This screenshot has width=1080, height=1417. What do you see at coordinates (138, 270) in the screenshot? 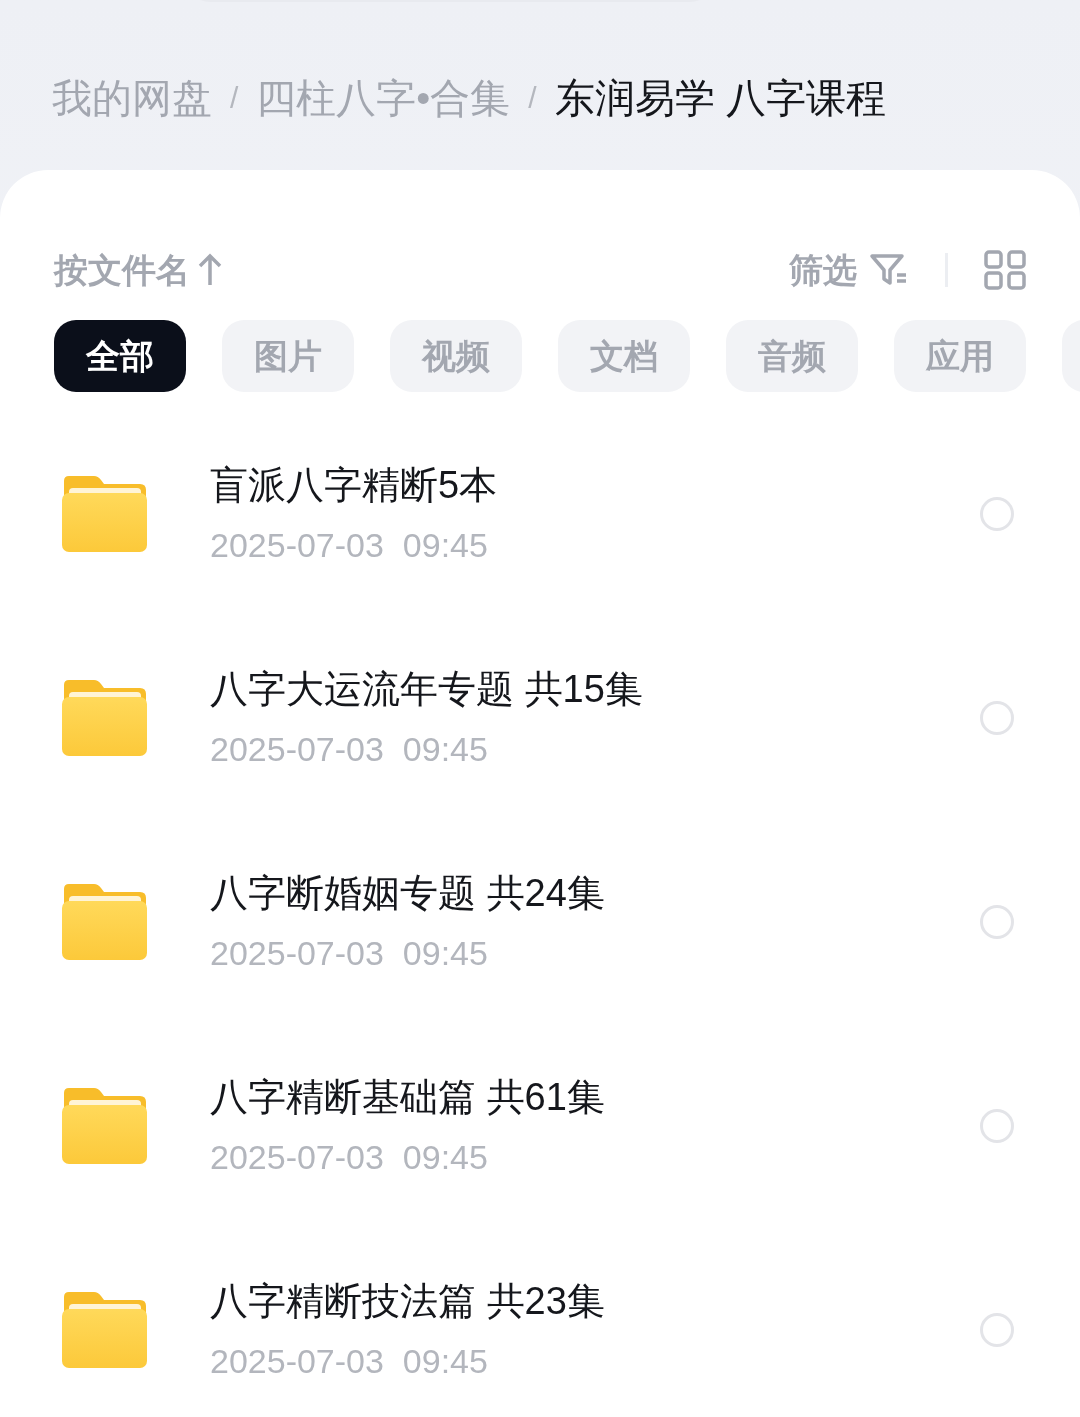
I see `sort-button: 按文件名` at bounding box center [138, 270].